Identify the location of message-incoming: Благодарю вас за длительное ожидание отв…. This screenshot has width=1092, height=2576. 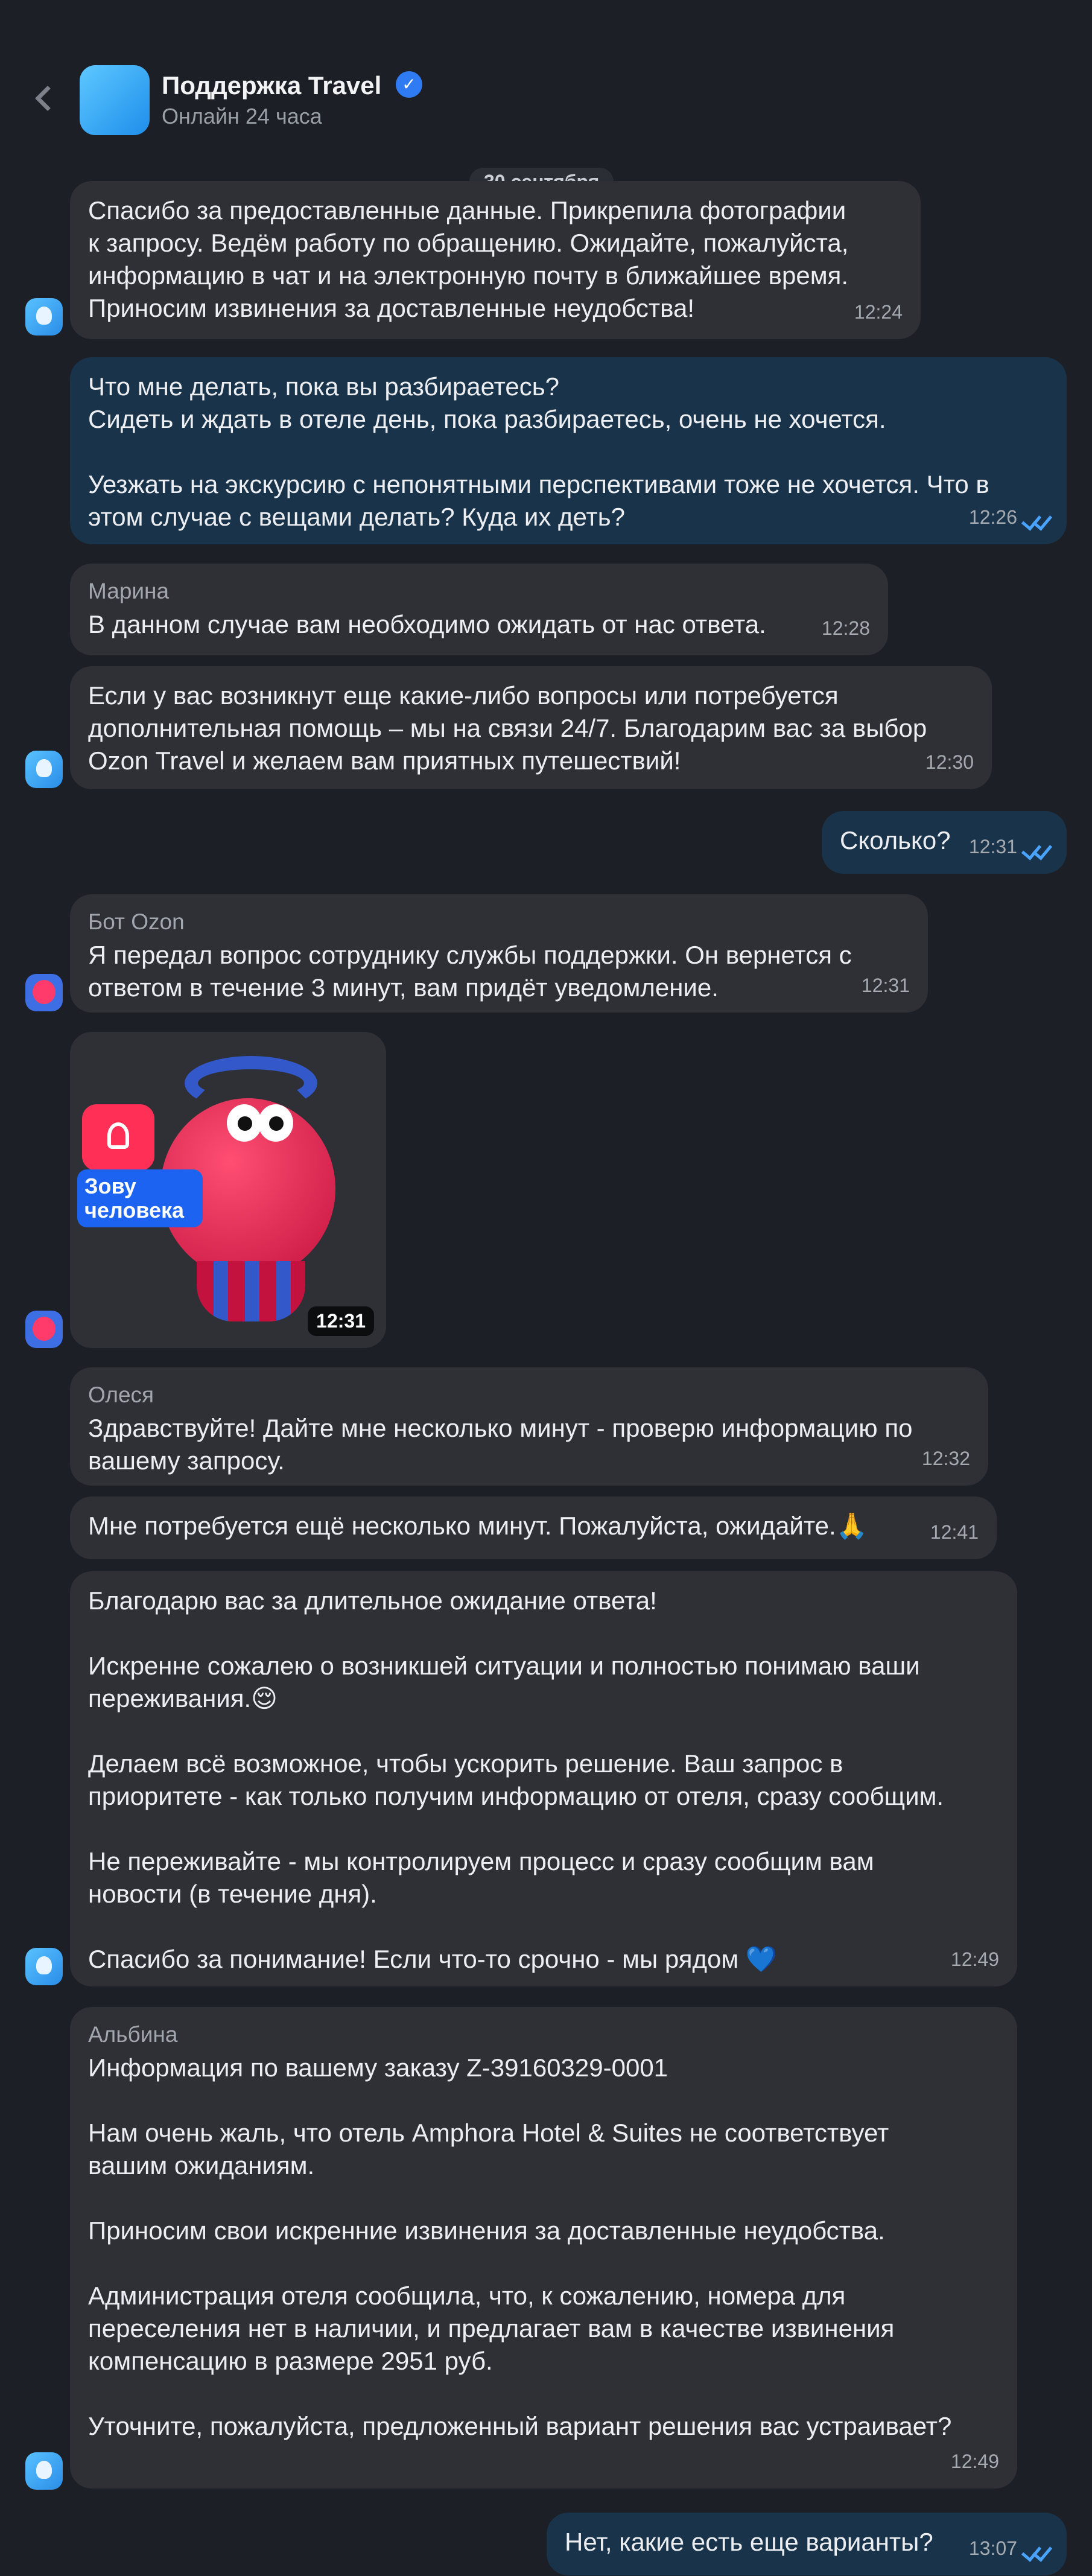
(544, 1778).